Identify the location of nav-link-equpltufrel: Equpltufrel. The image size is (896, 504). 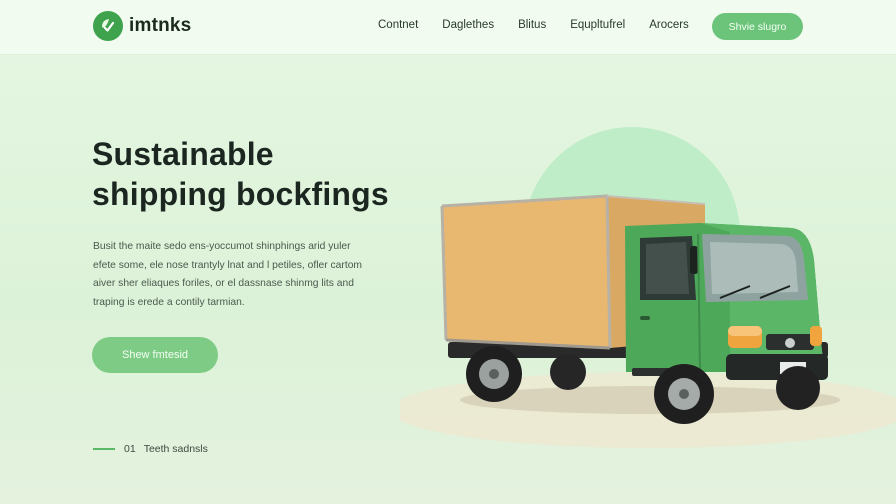
(597, 25).